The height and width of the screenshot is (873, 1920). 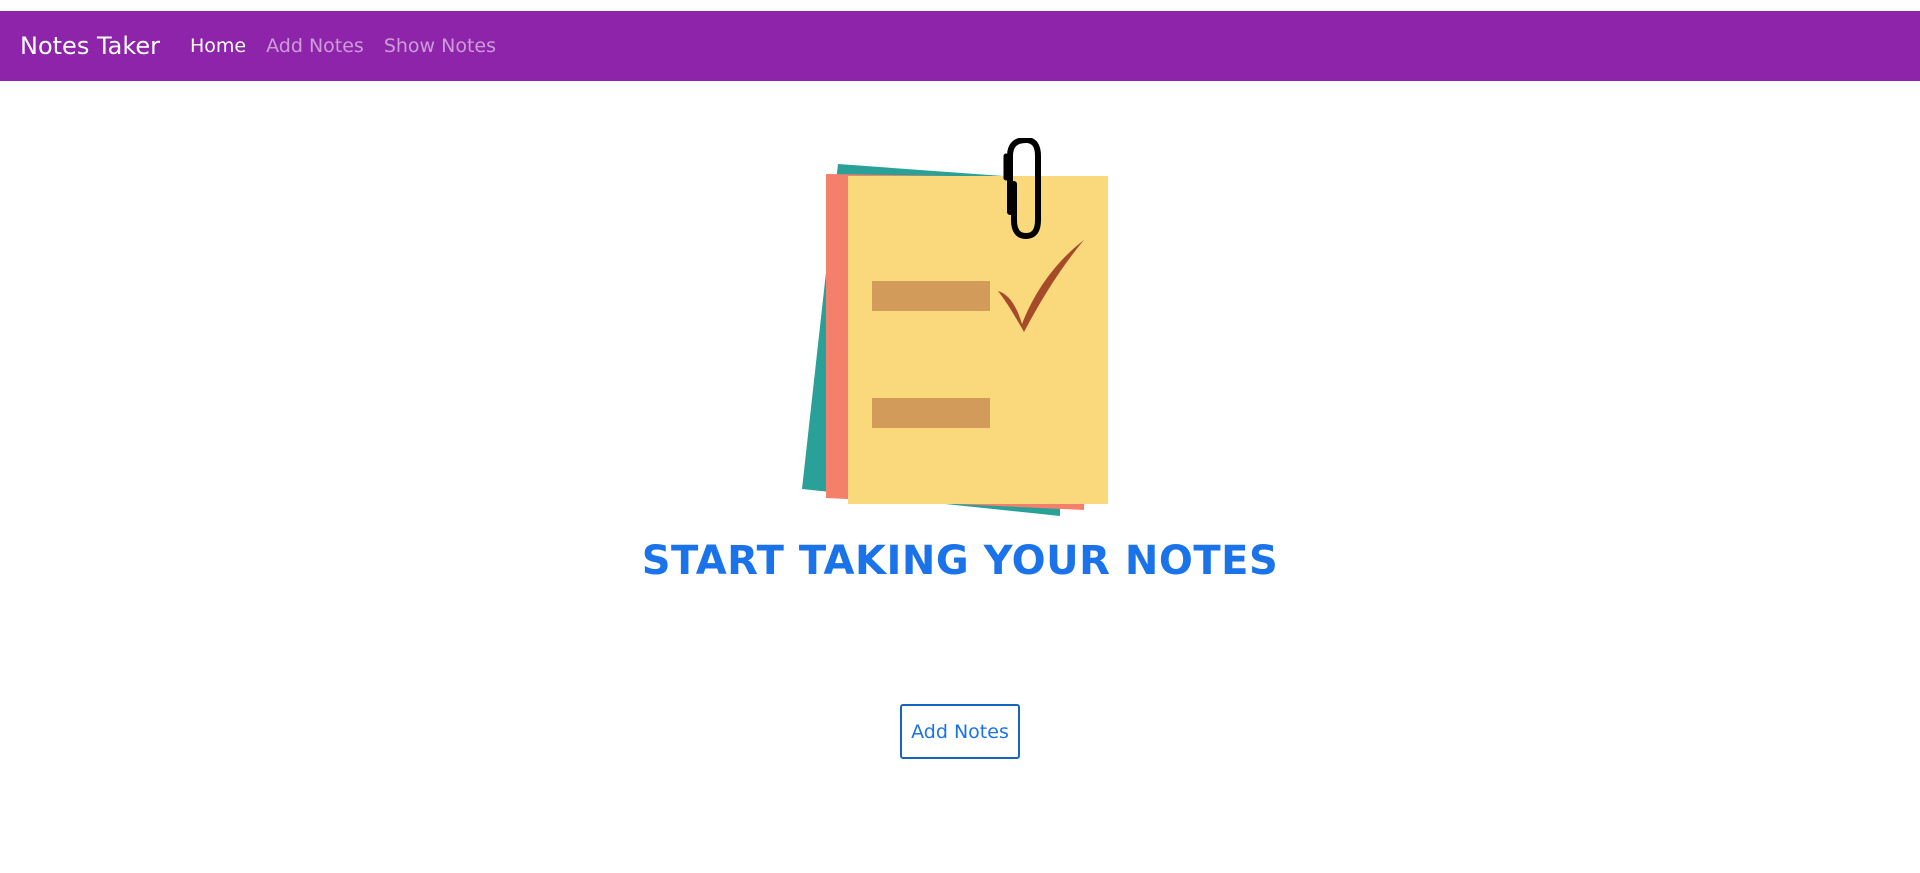 What do you see at coordinates (960, 731) in the screenshot?
I see `add-notes-button: Add Notes` at bounding box center [960, 731].